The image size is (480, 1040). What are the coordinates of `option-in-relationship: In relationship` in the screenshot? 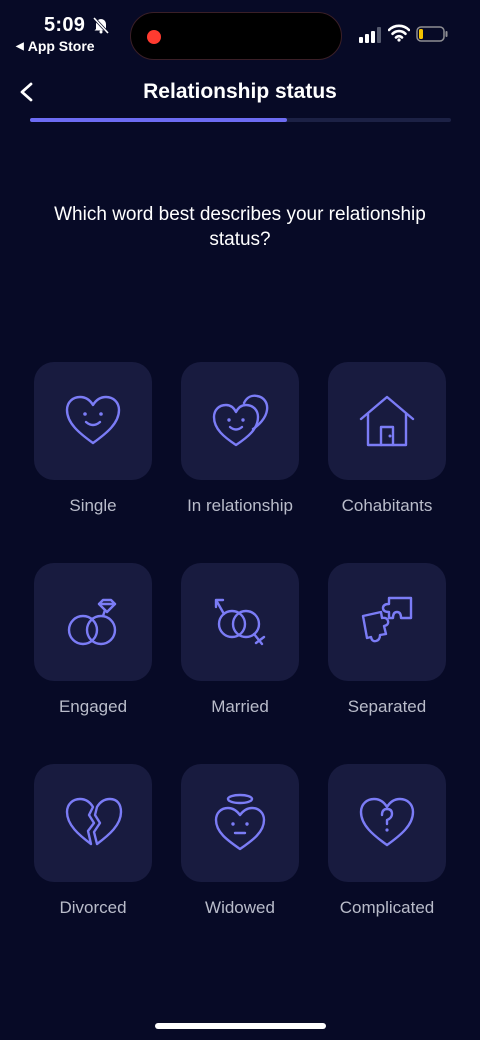 It's located at (240, 439).